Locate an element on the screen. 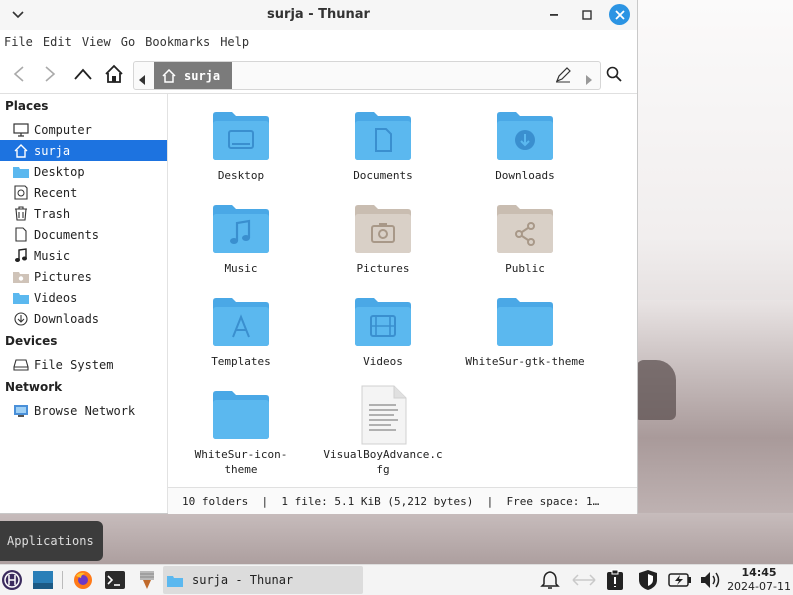 This screenshot has height=595, width=793. folder-music-icon is located at coordinates (241, 229).